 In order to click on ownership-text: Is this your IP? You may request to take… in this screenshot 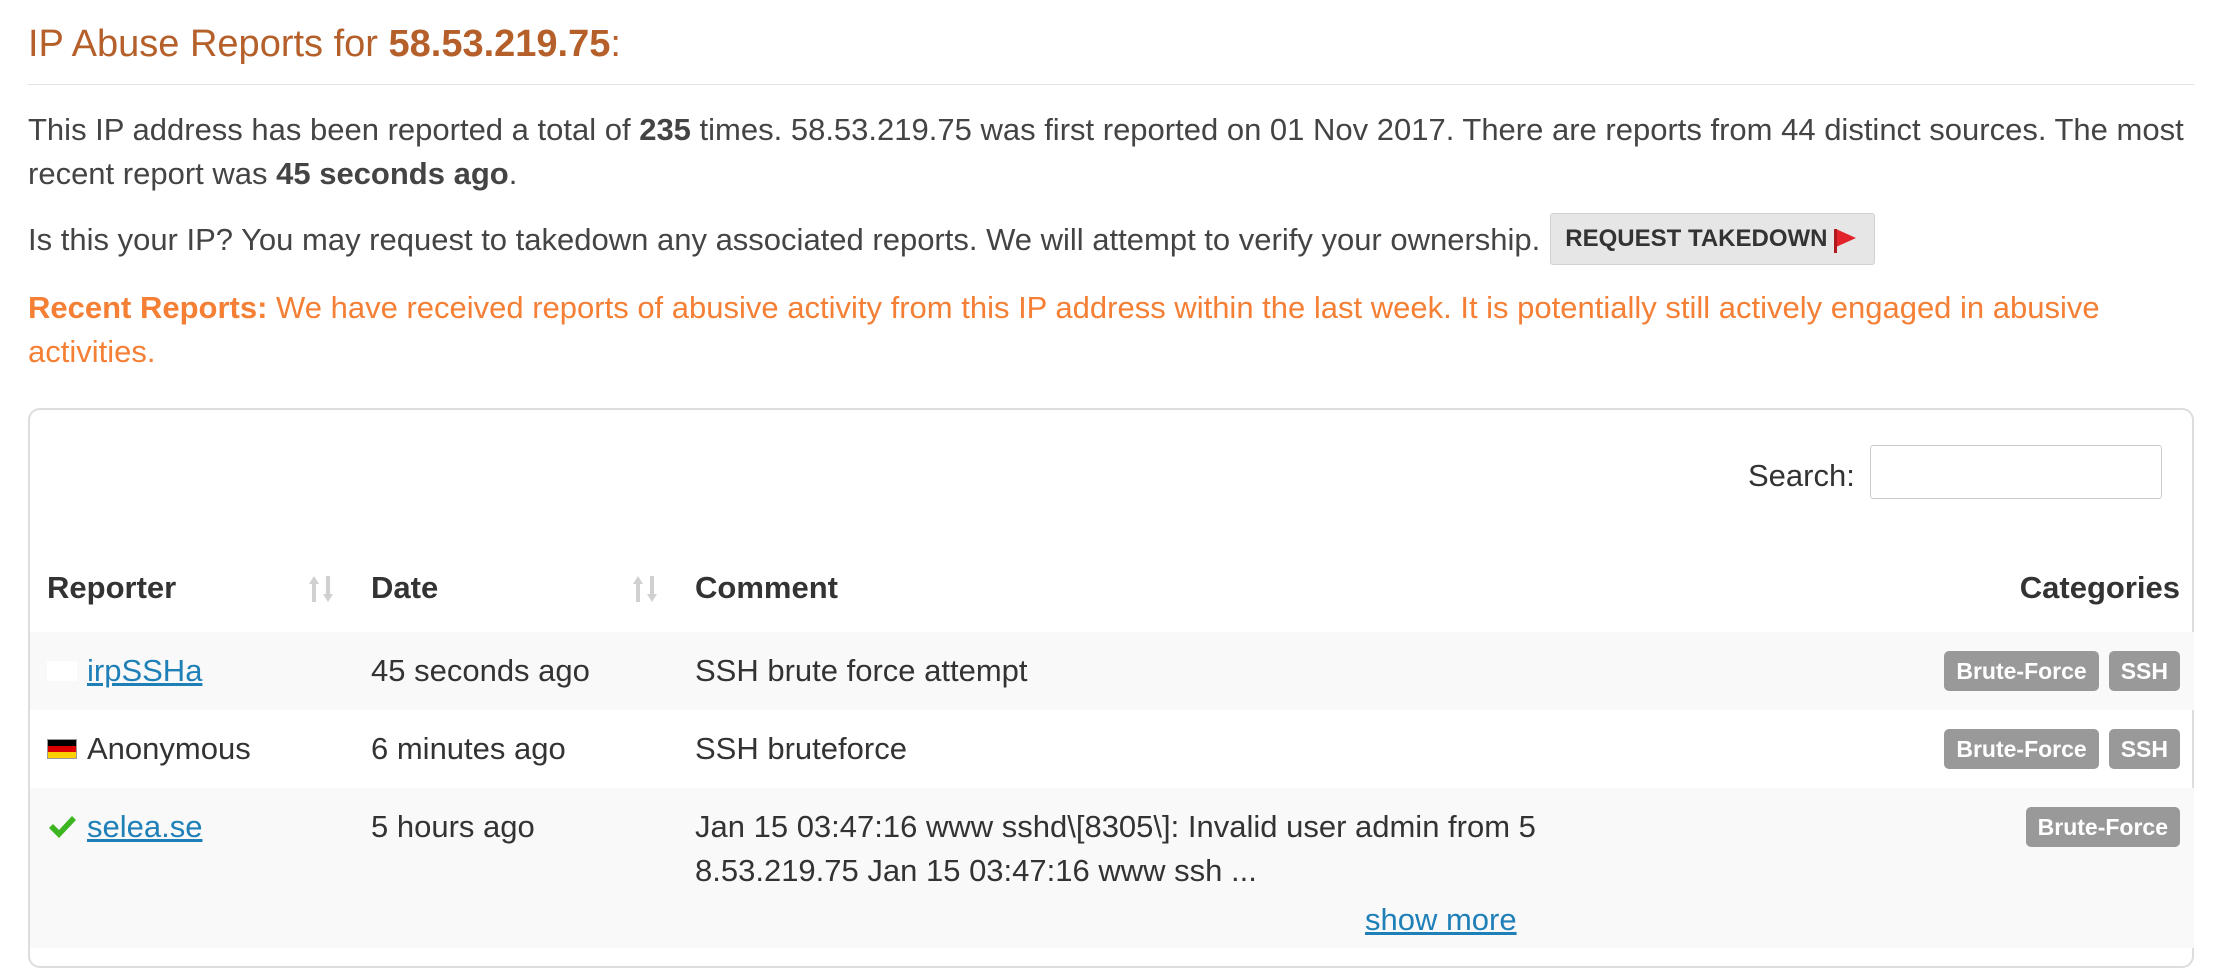, I will do `click(784, 240)`.